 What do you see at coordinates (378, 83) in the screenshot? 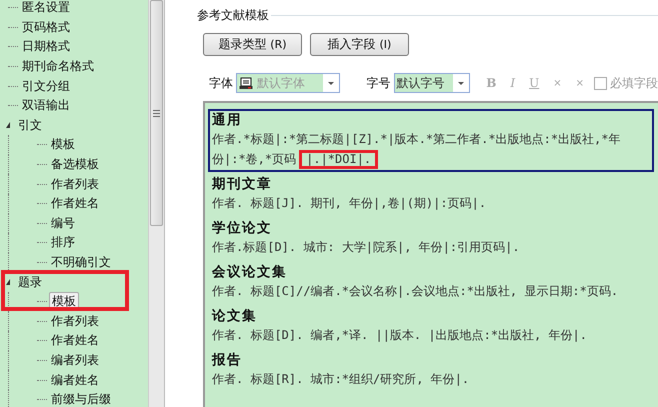
I see `field-label: 字号` at bounding box center [378, 83].